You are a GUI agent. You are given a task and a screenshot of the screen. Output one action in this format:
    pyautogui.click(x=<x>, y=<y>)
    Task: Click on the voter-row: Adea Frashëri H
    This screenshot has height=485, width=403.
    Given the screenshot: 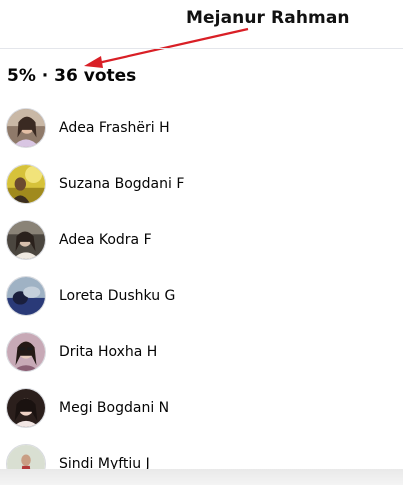 What is the action you would take?
    pyautogui.click(x=201, y=128)
    